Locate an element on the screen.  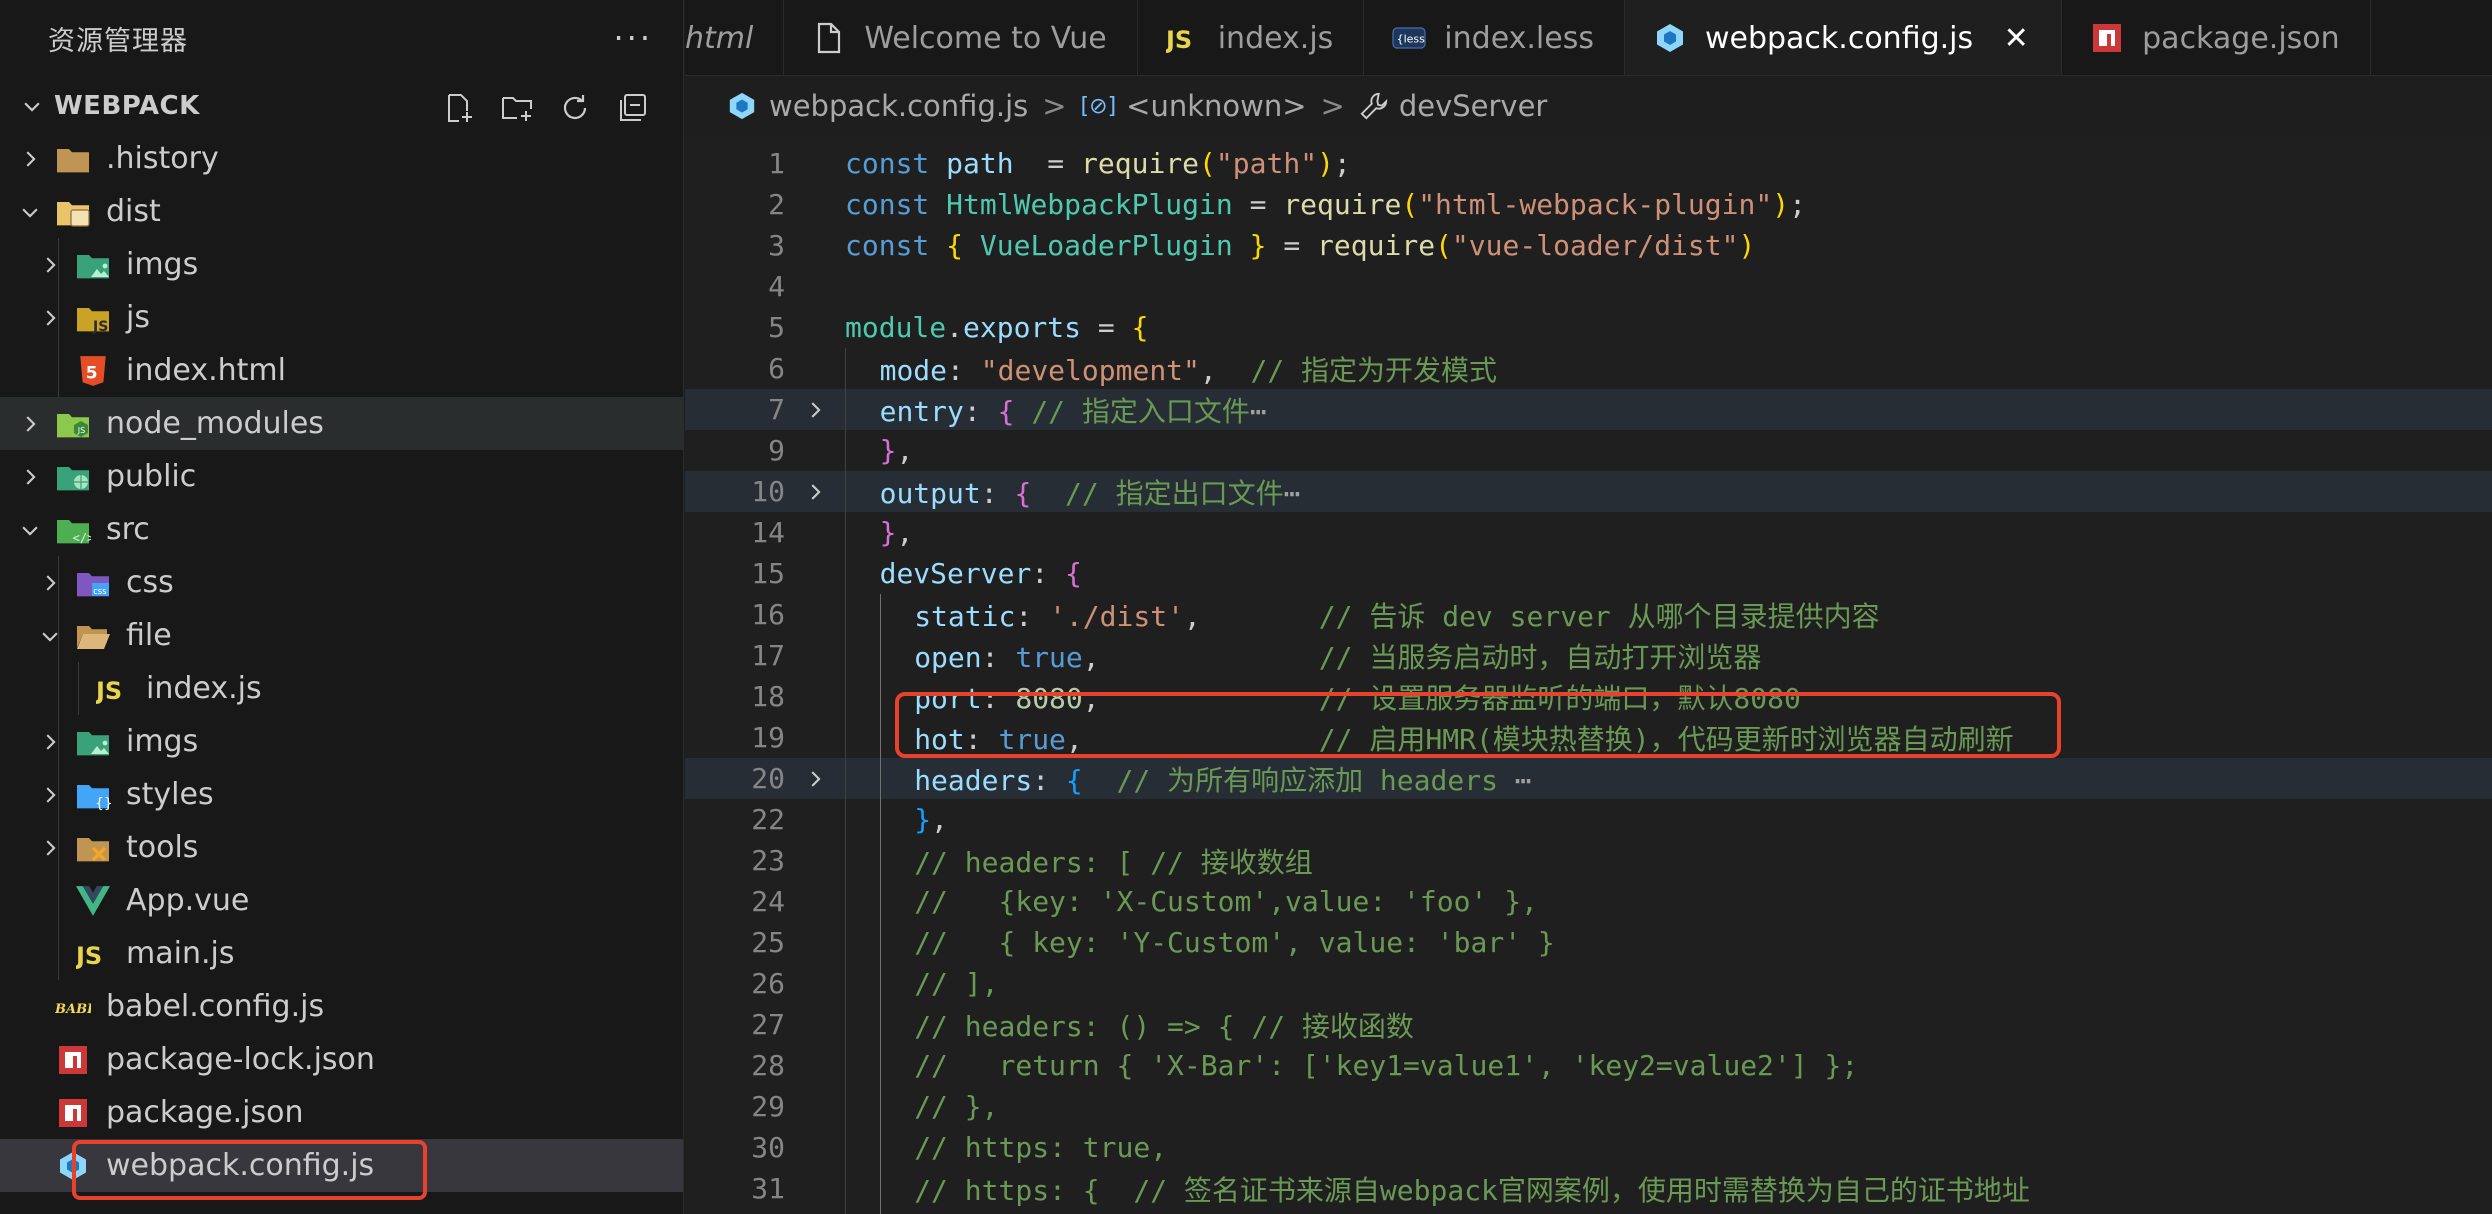
breadcrumb-symbol: <unknown> is located at coordinates (1216, 106).